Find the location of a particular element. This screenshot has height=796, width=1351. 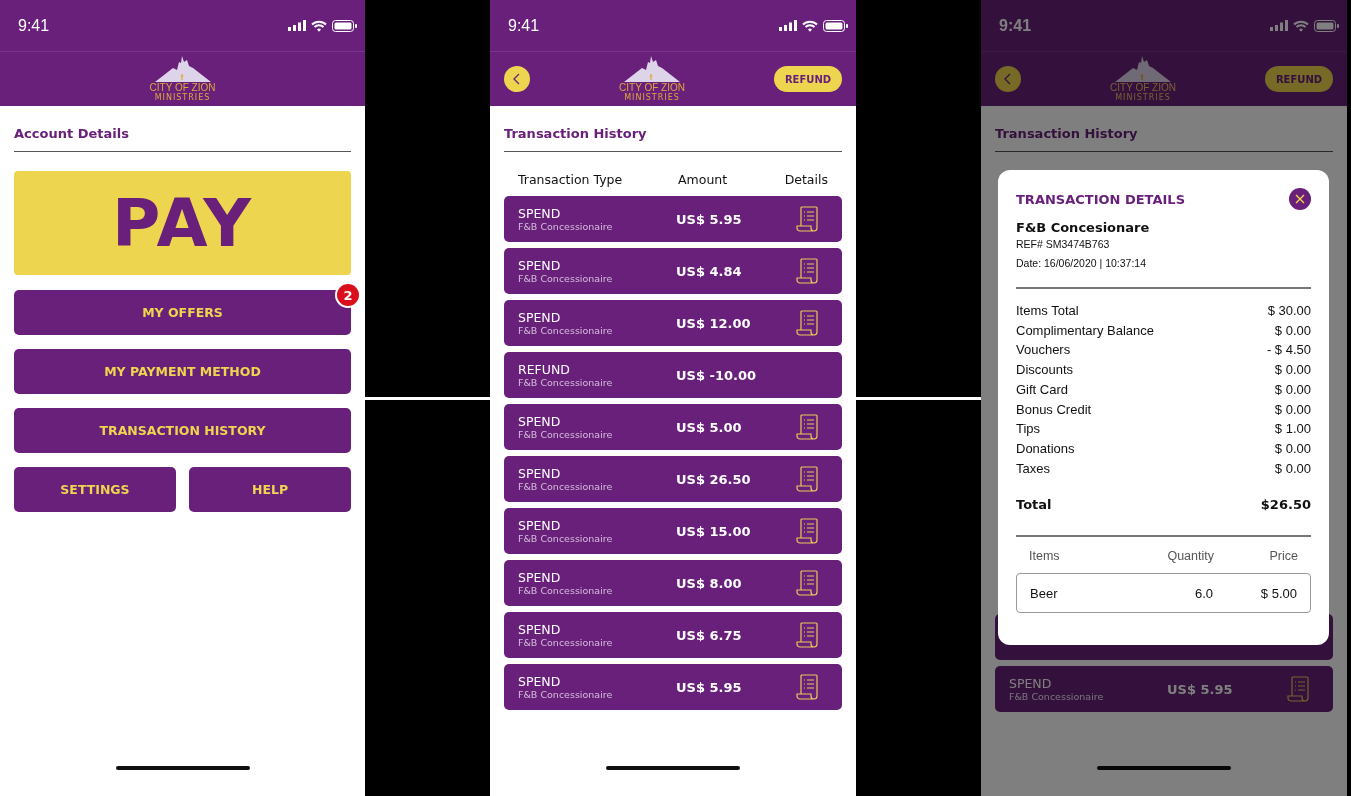

transaction-row: SPEND F&B Concessionaire US$ 12.00 is located at coordinates (673, 323).